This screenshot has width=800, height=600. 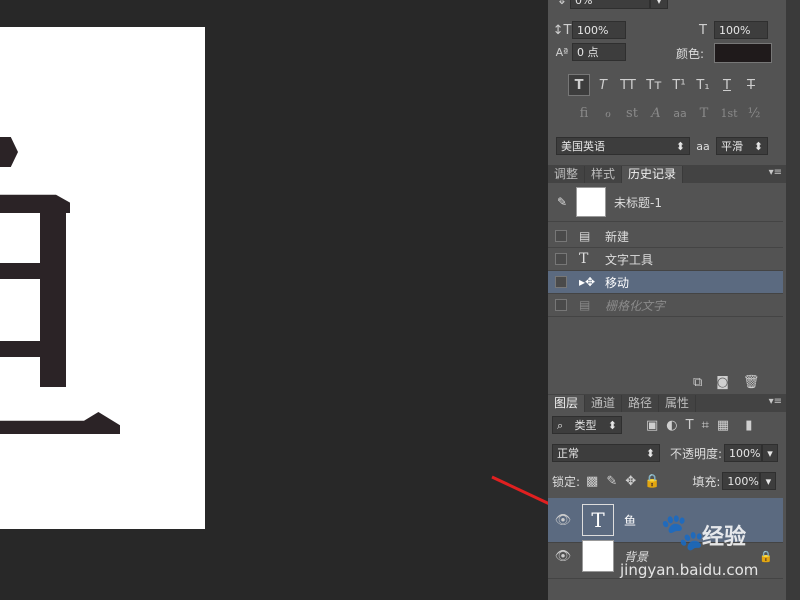 I want to click on leading-icon: ⇕, so click(x=562, y=4).